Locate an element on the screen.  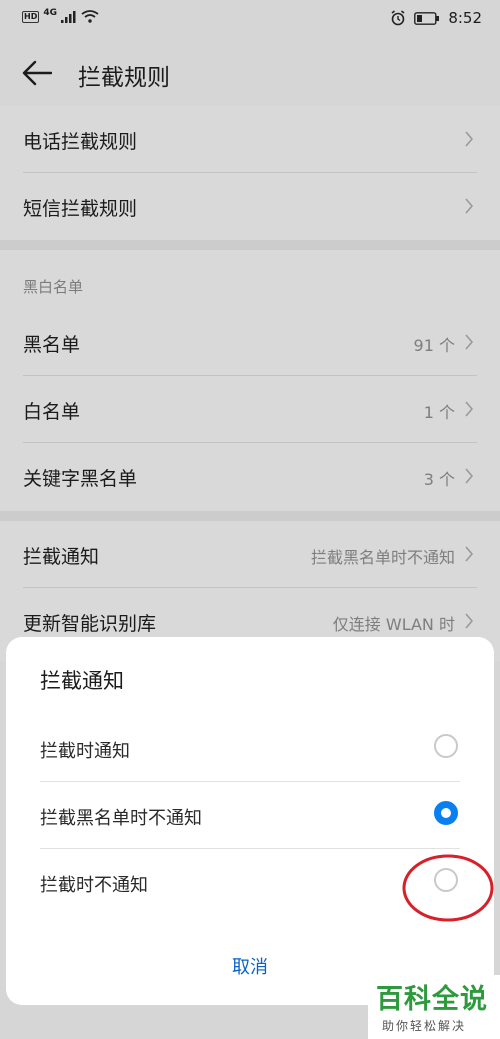
rules-group: 电话拦截规则 短信拦截规则 is located at coordinates (250, 173).